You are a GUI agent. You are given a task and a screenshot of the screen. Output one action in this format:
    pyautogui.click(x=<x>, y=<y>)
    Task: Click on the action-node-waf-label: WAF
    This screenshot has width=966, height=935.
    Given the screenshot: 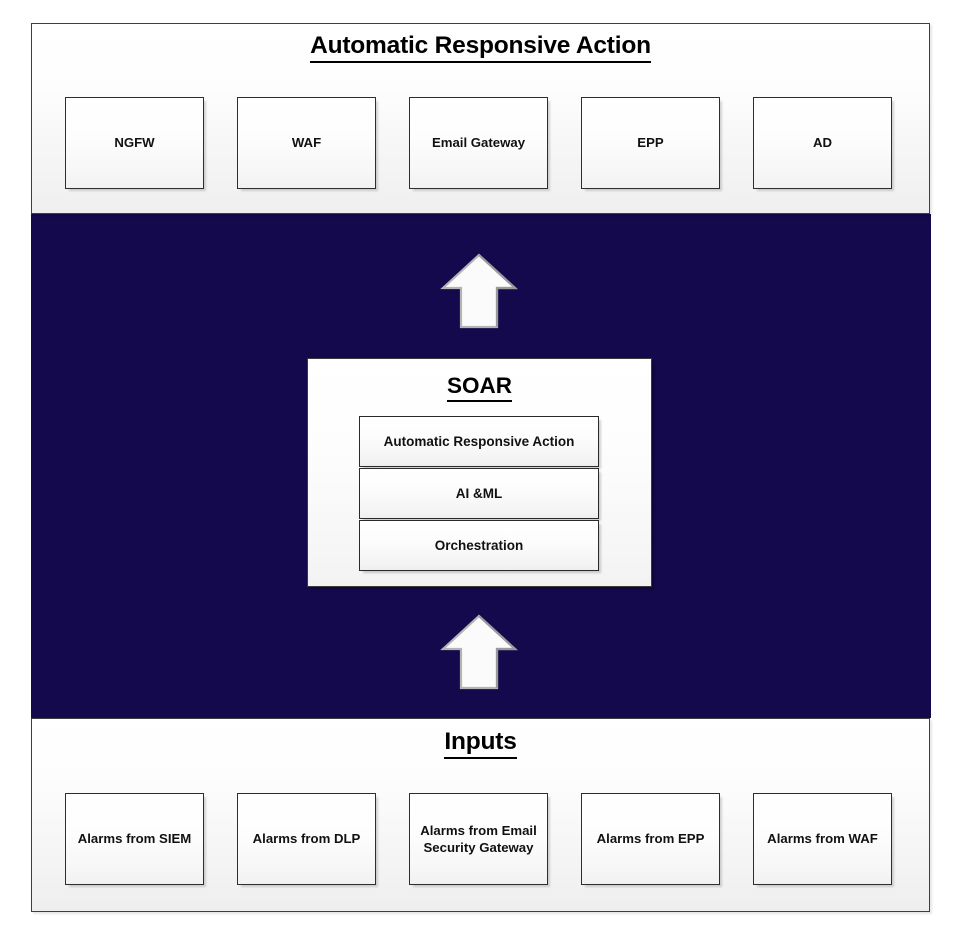 What is the action you would take?
    pyautogui.click(x=306, y=143)
    